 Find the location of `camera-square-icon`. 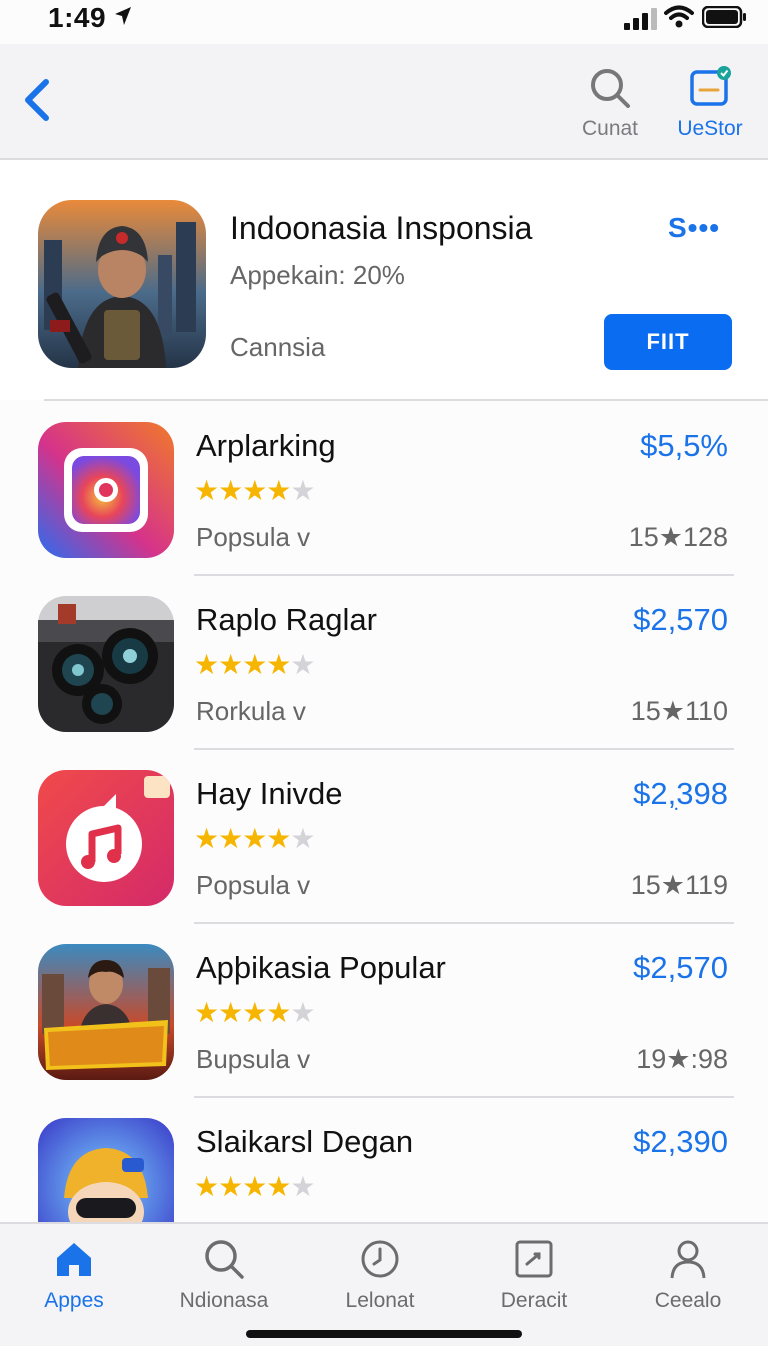

camera-square-icon is located at coordinates (106, 490).